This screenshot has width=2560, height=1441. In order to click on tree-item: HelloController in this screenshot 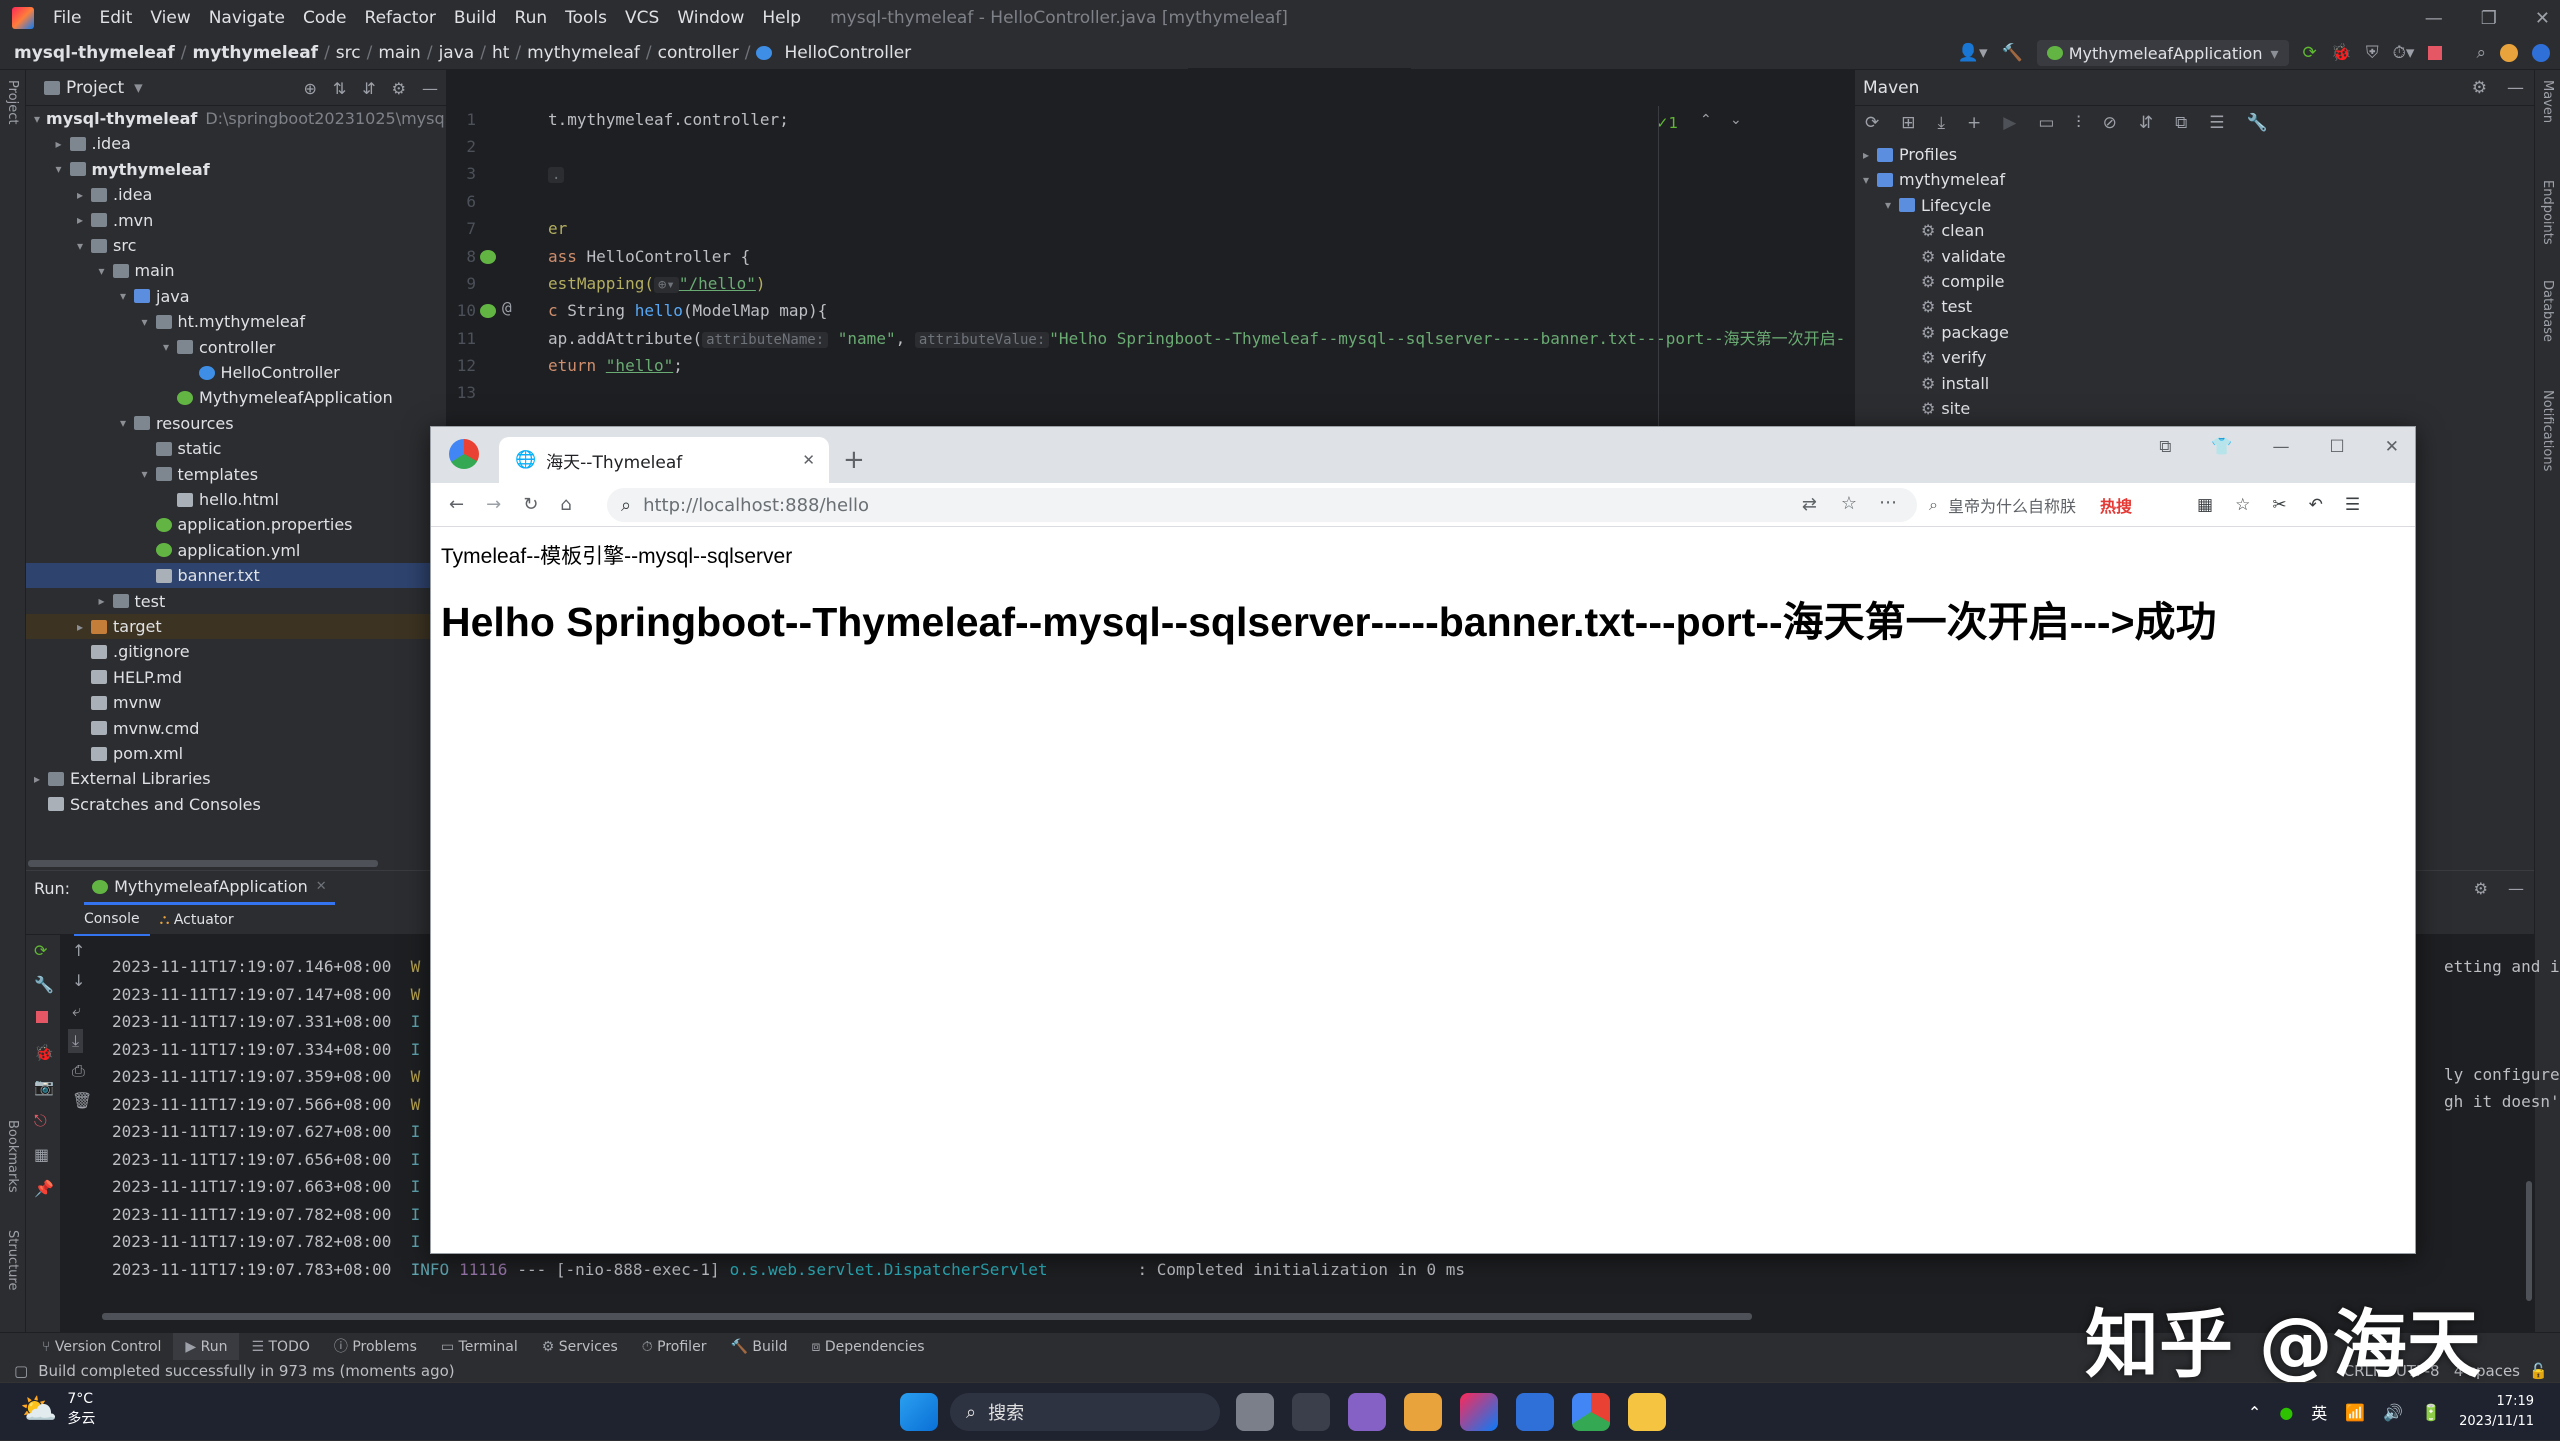, I will do `click(236, 372)`.